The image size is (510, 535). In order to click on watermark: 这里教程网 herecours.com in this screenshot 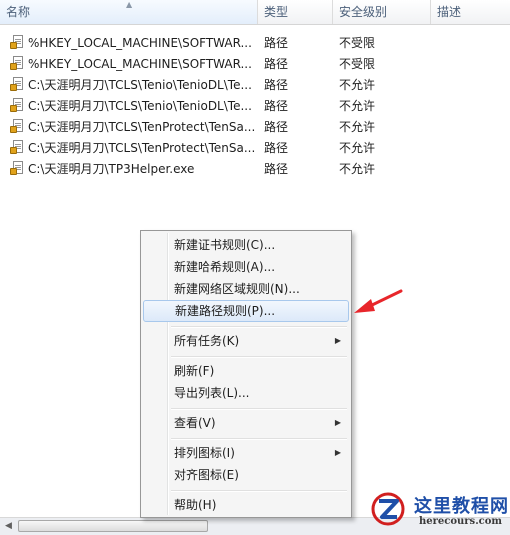, I will do `click(437, 510)`.